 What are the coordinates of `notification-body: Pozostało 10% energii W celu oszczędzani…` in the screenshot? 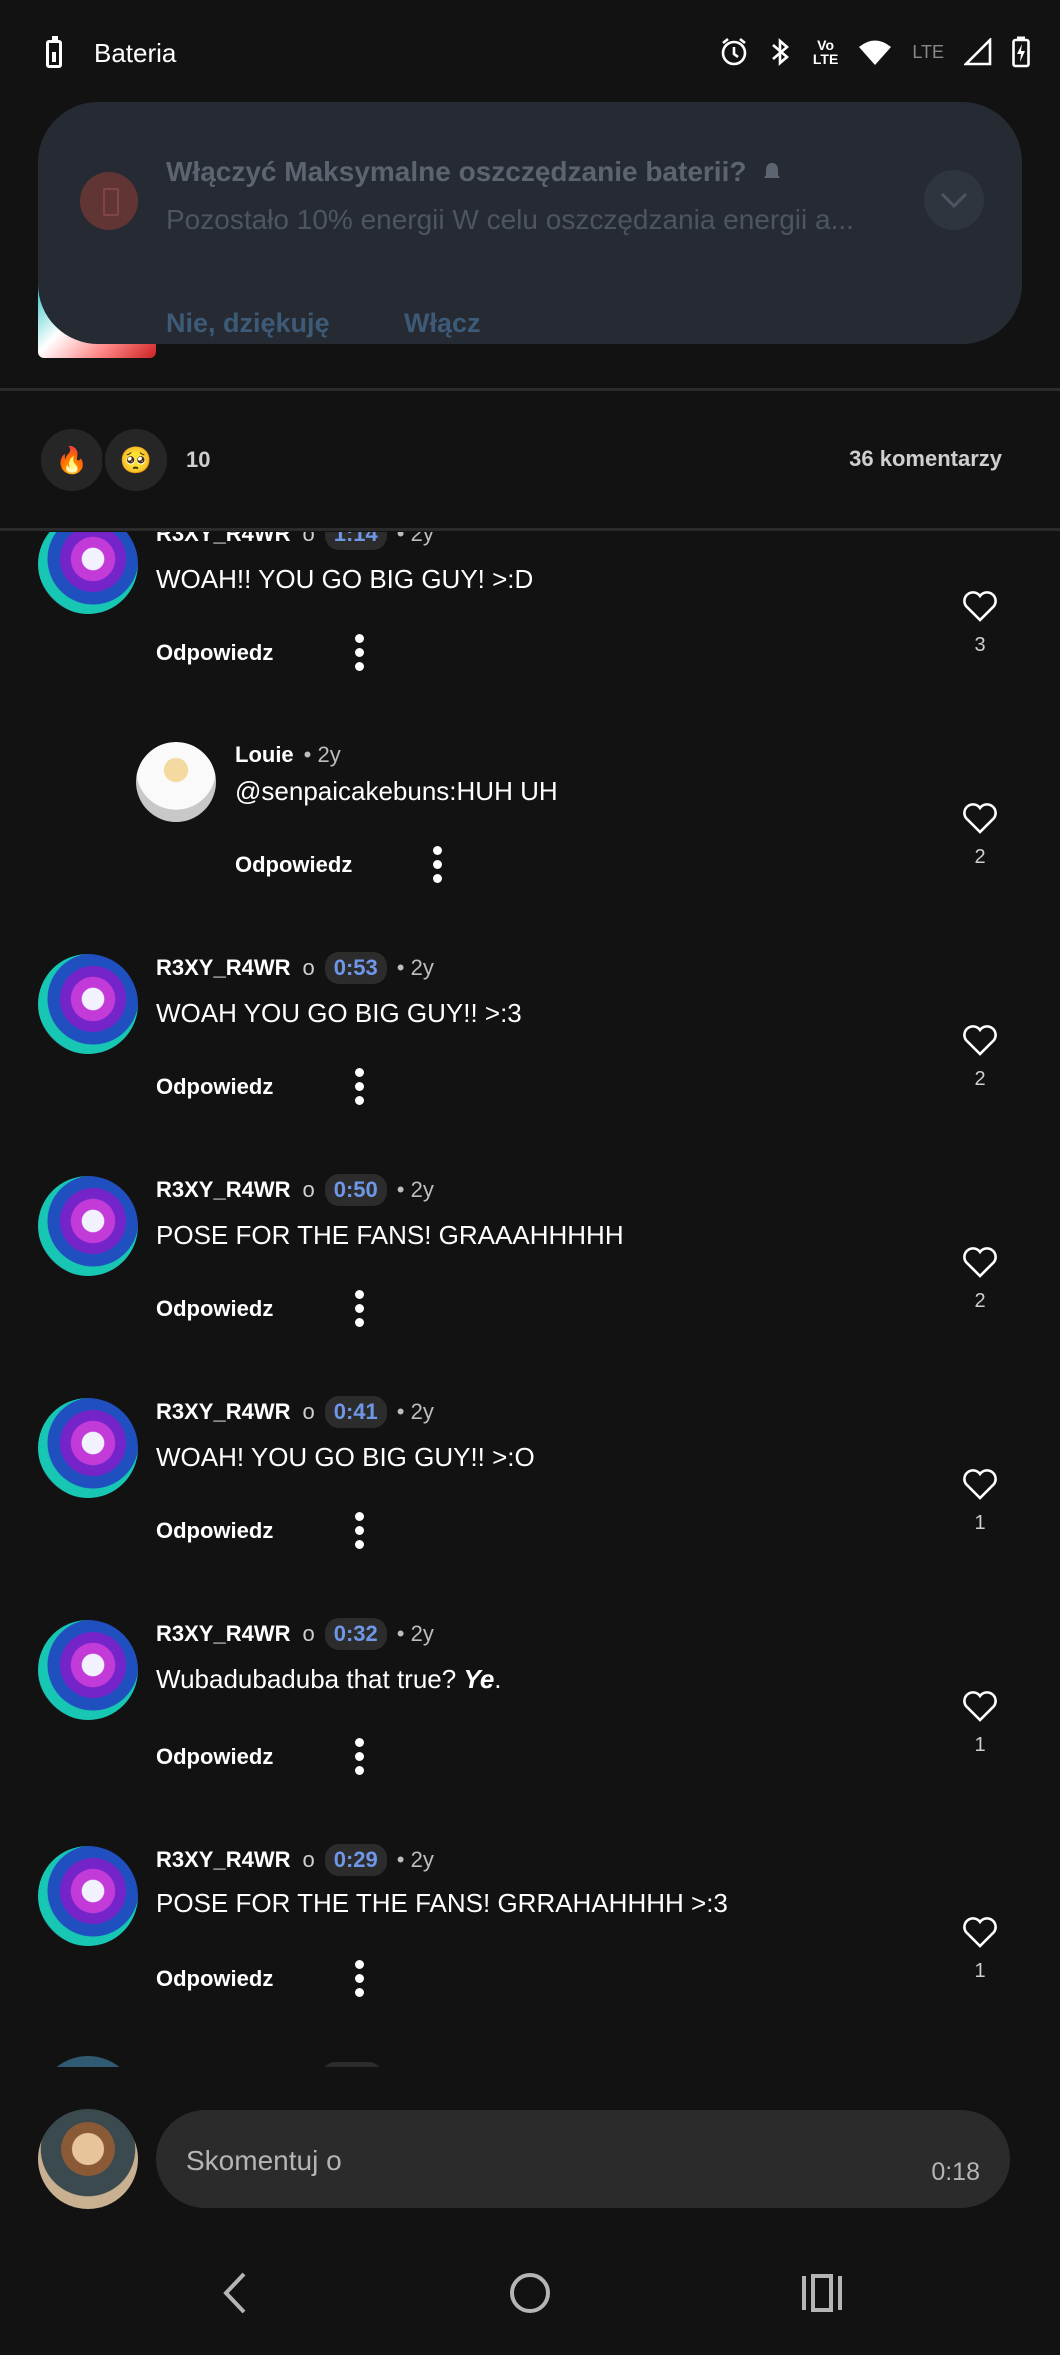 It's located at (510, 219).